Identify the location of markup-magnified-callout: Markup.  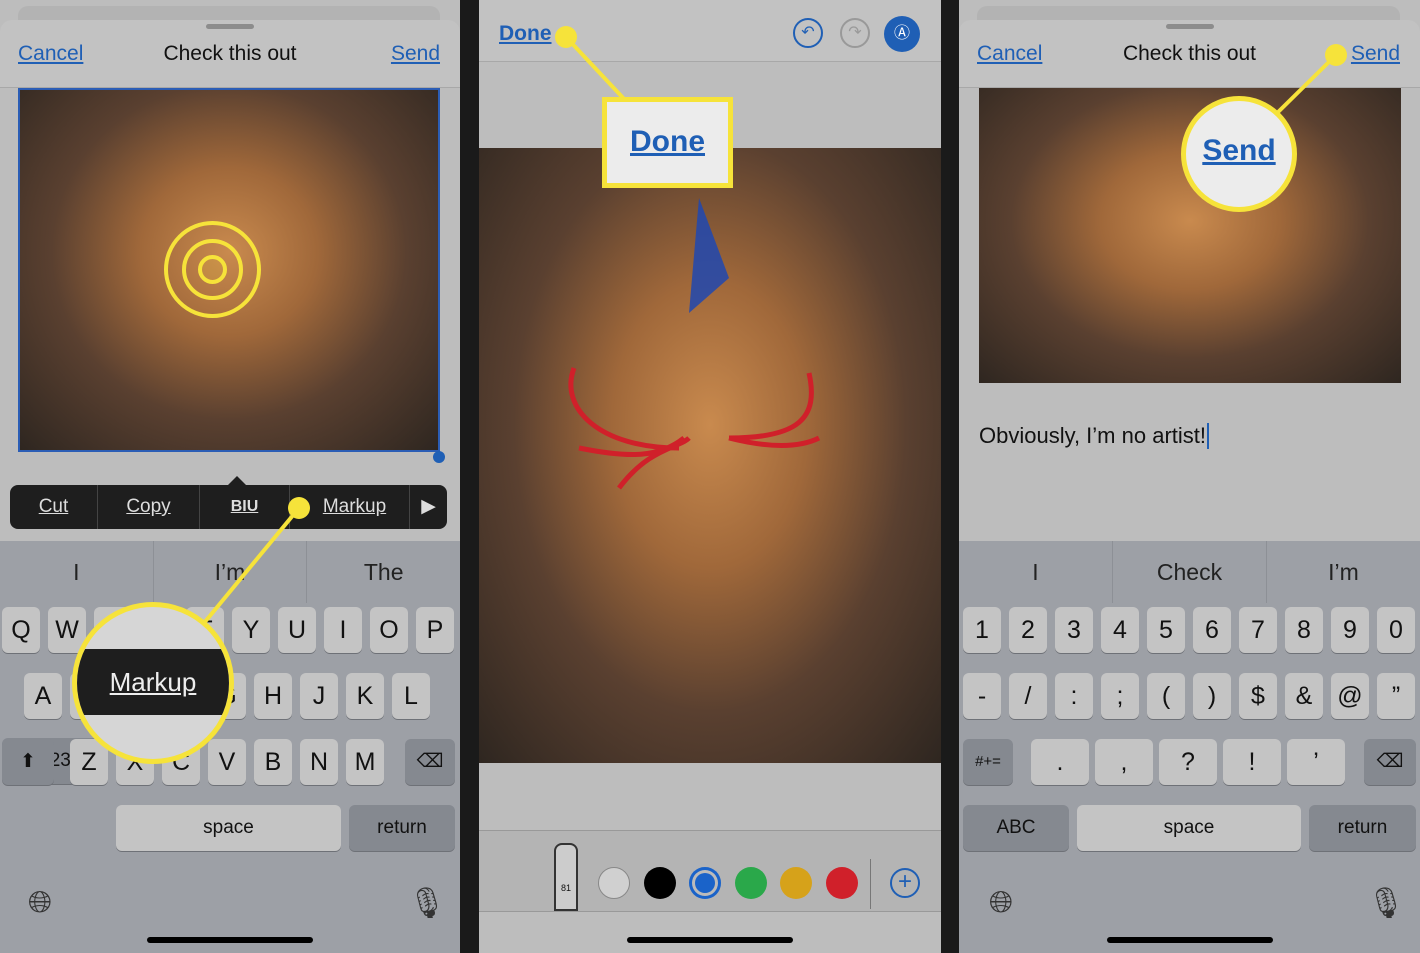
(153, 683).